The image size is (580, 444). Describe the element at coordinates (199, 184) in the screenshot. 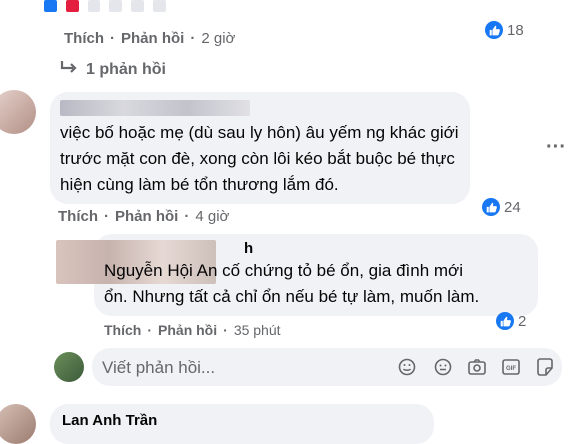

I see `text-line: hiện cùng làm bé tổn thương lắm đó.` at that location.